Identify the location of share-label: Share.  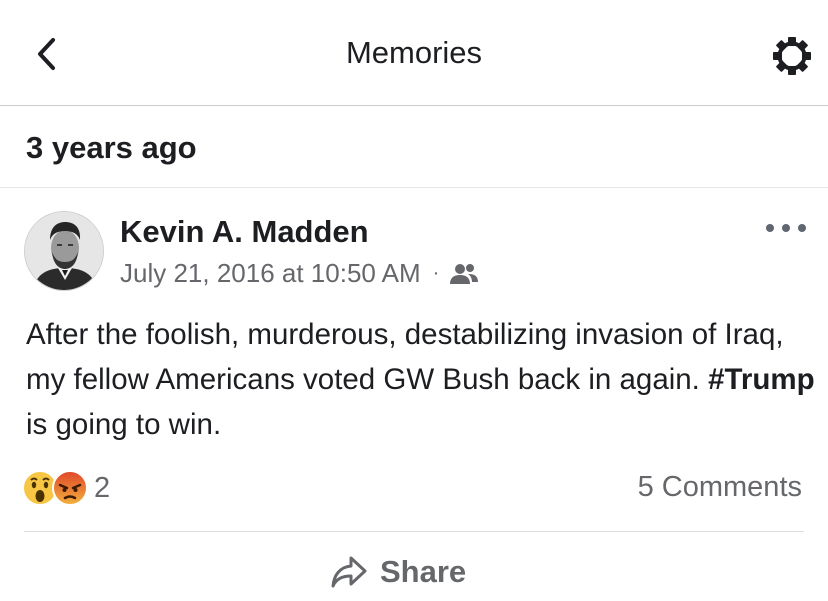
(423, 571).